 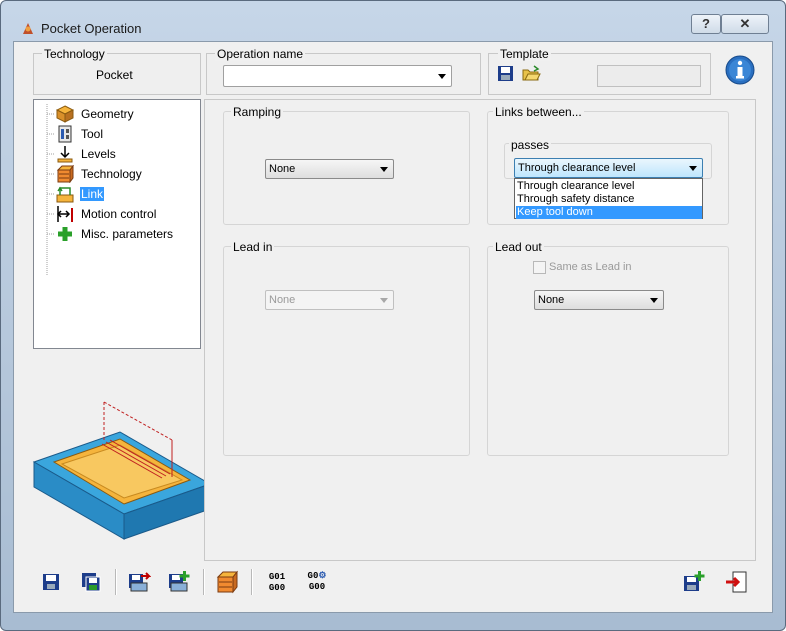 What do you see at coordinates (577, 168) in the screenshot?
I see `passes-value: Through clearance level` at bounding box center [577, 168].